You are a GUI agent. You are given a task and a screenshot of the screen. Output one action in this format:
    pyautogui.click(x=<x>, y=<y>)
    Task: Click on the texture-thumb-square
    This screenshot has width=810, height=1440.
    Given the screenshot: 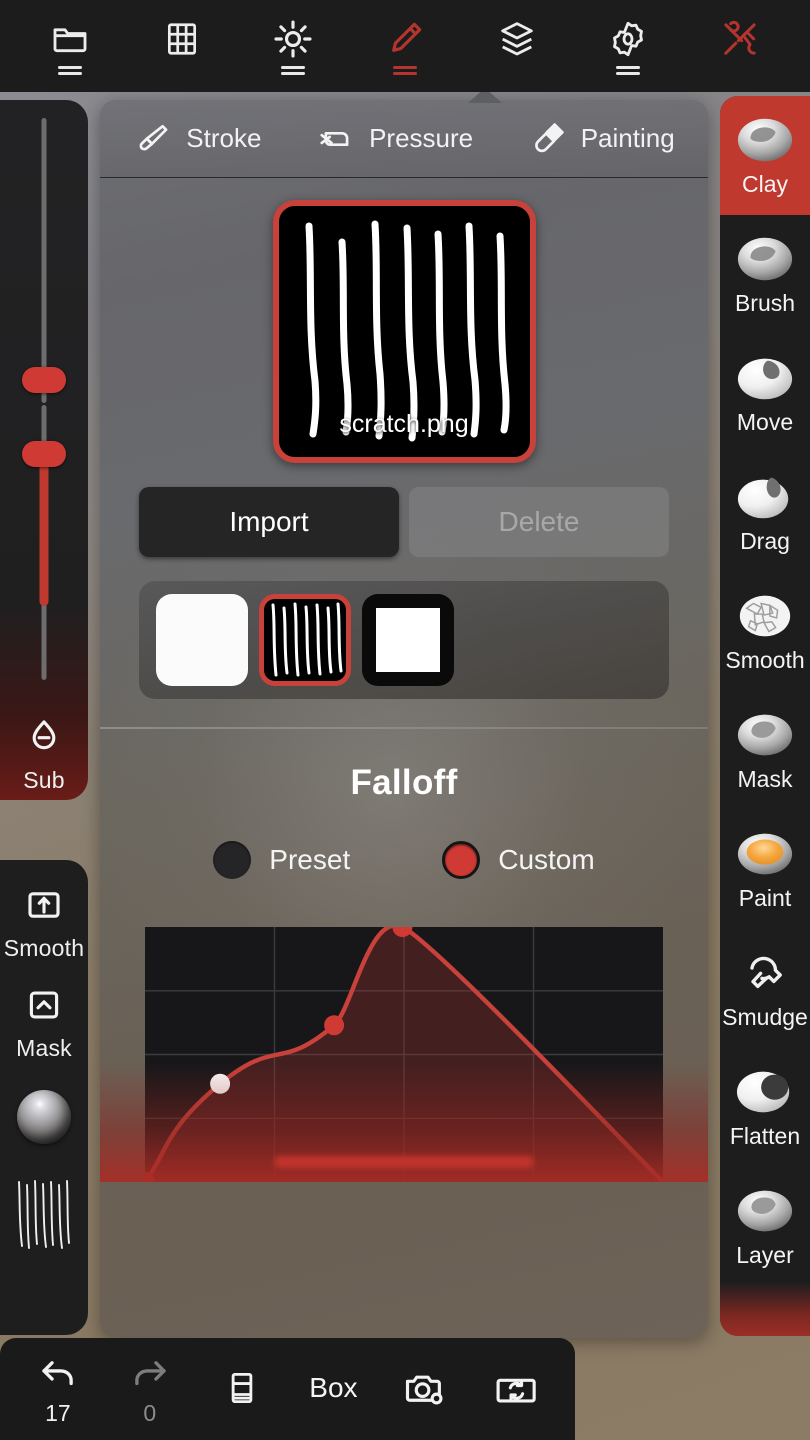 What is the action you would take?
    pyautogui.click(x=408, y=640)
    